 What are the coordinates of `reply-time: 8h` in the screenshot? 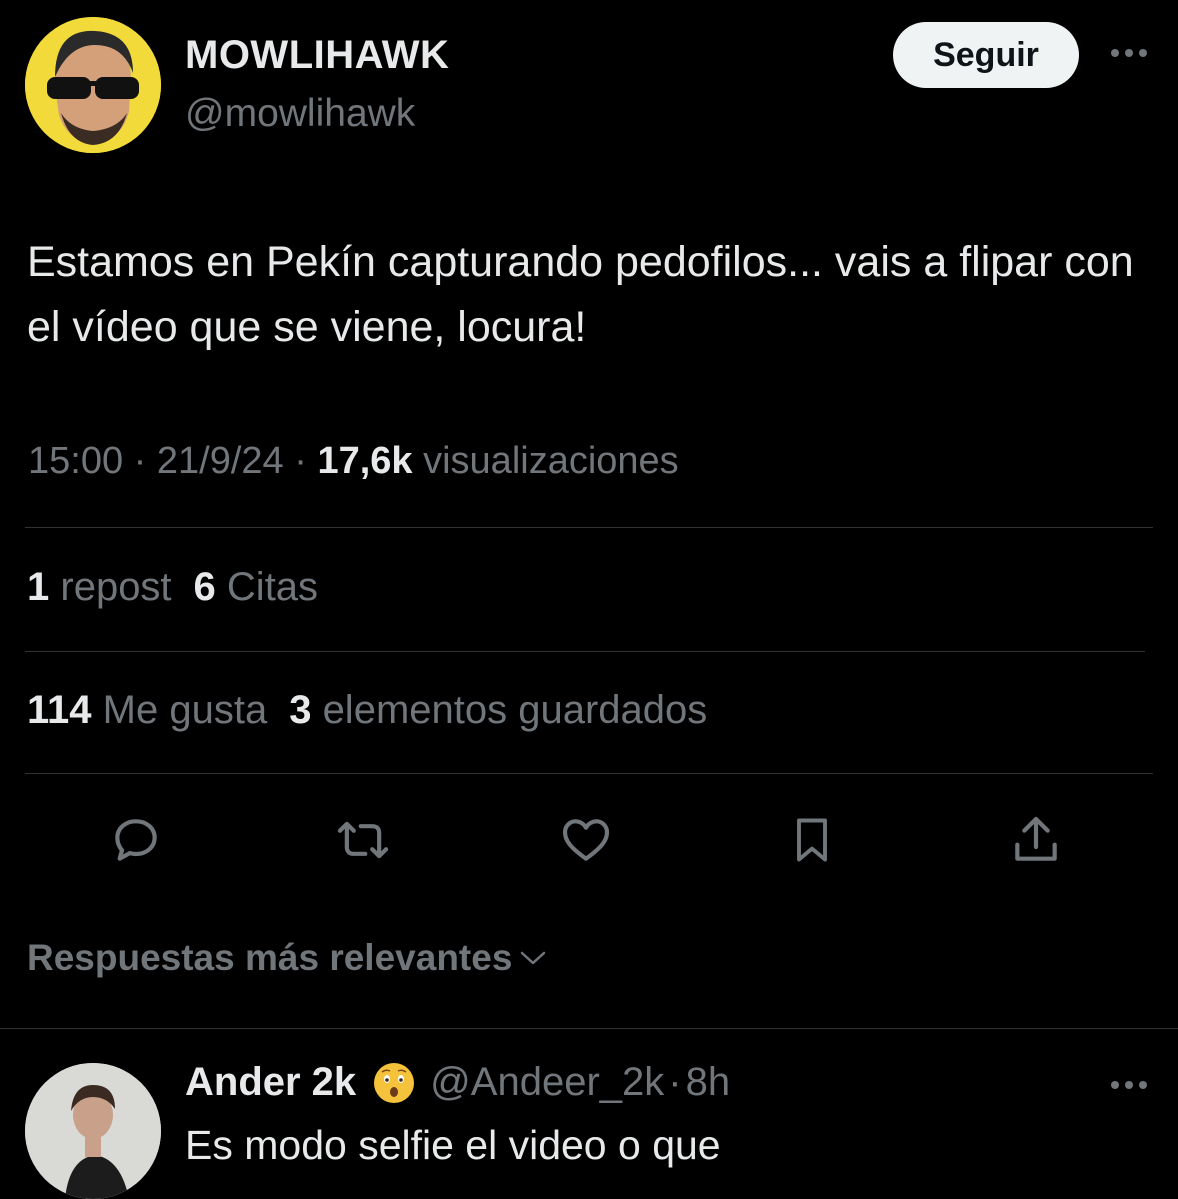 It's located at (708, 1082).